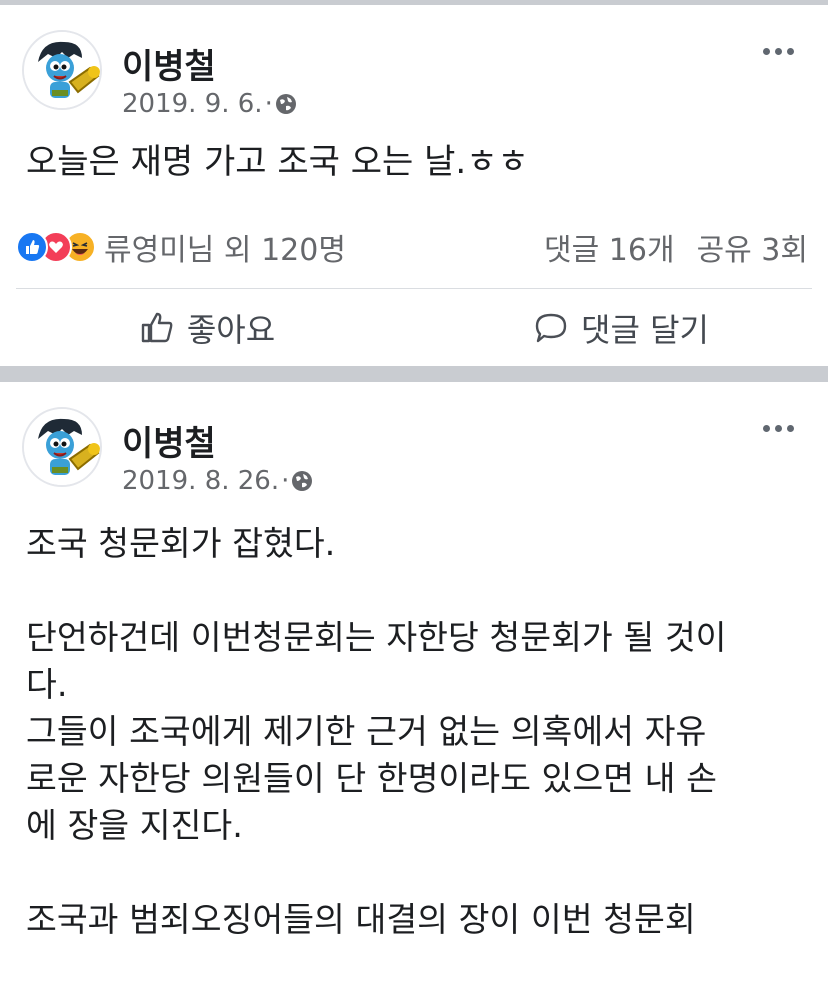 This screenshot has width=828, height=987. I want to click on speech-bubble-icon, so click(551, 327).